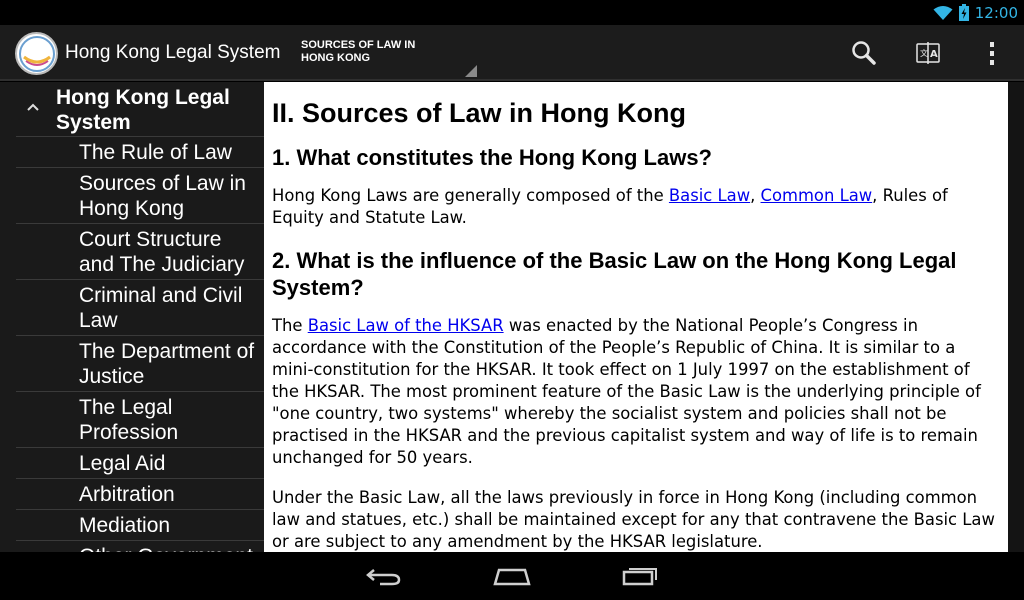 The width and height of the screenshot is (1024, 600). I want to click on back-button, so click(384, 576).